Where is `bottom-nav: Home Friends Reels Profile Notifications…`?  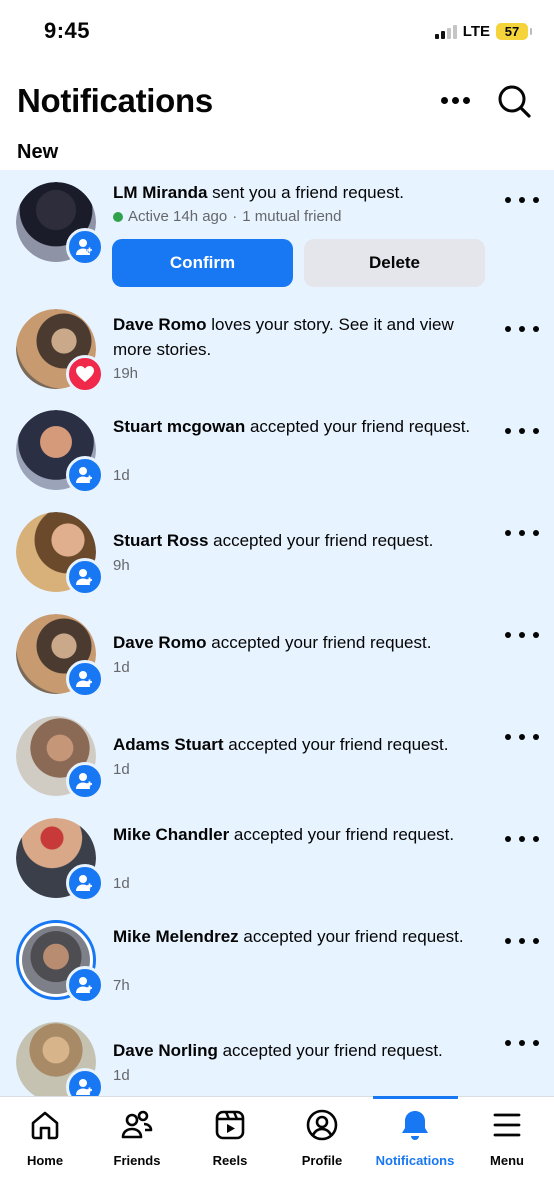 bottom-nav: Home Friends Reels Profile Notifications… is located at coordinates (277, 1148).